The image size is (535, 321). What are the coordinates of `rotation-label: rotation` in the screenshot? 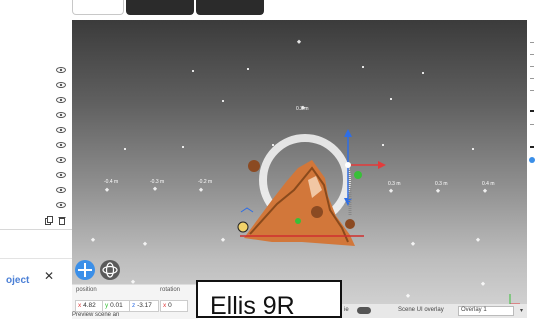 It's located at (170, 290).